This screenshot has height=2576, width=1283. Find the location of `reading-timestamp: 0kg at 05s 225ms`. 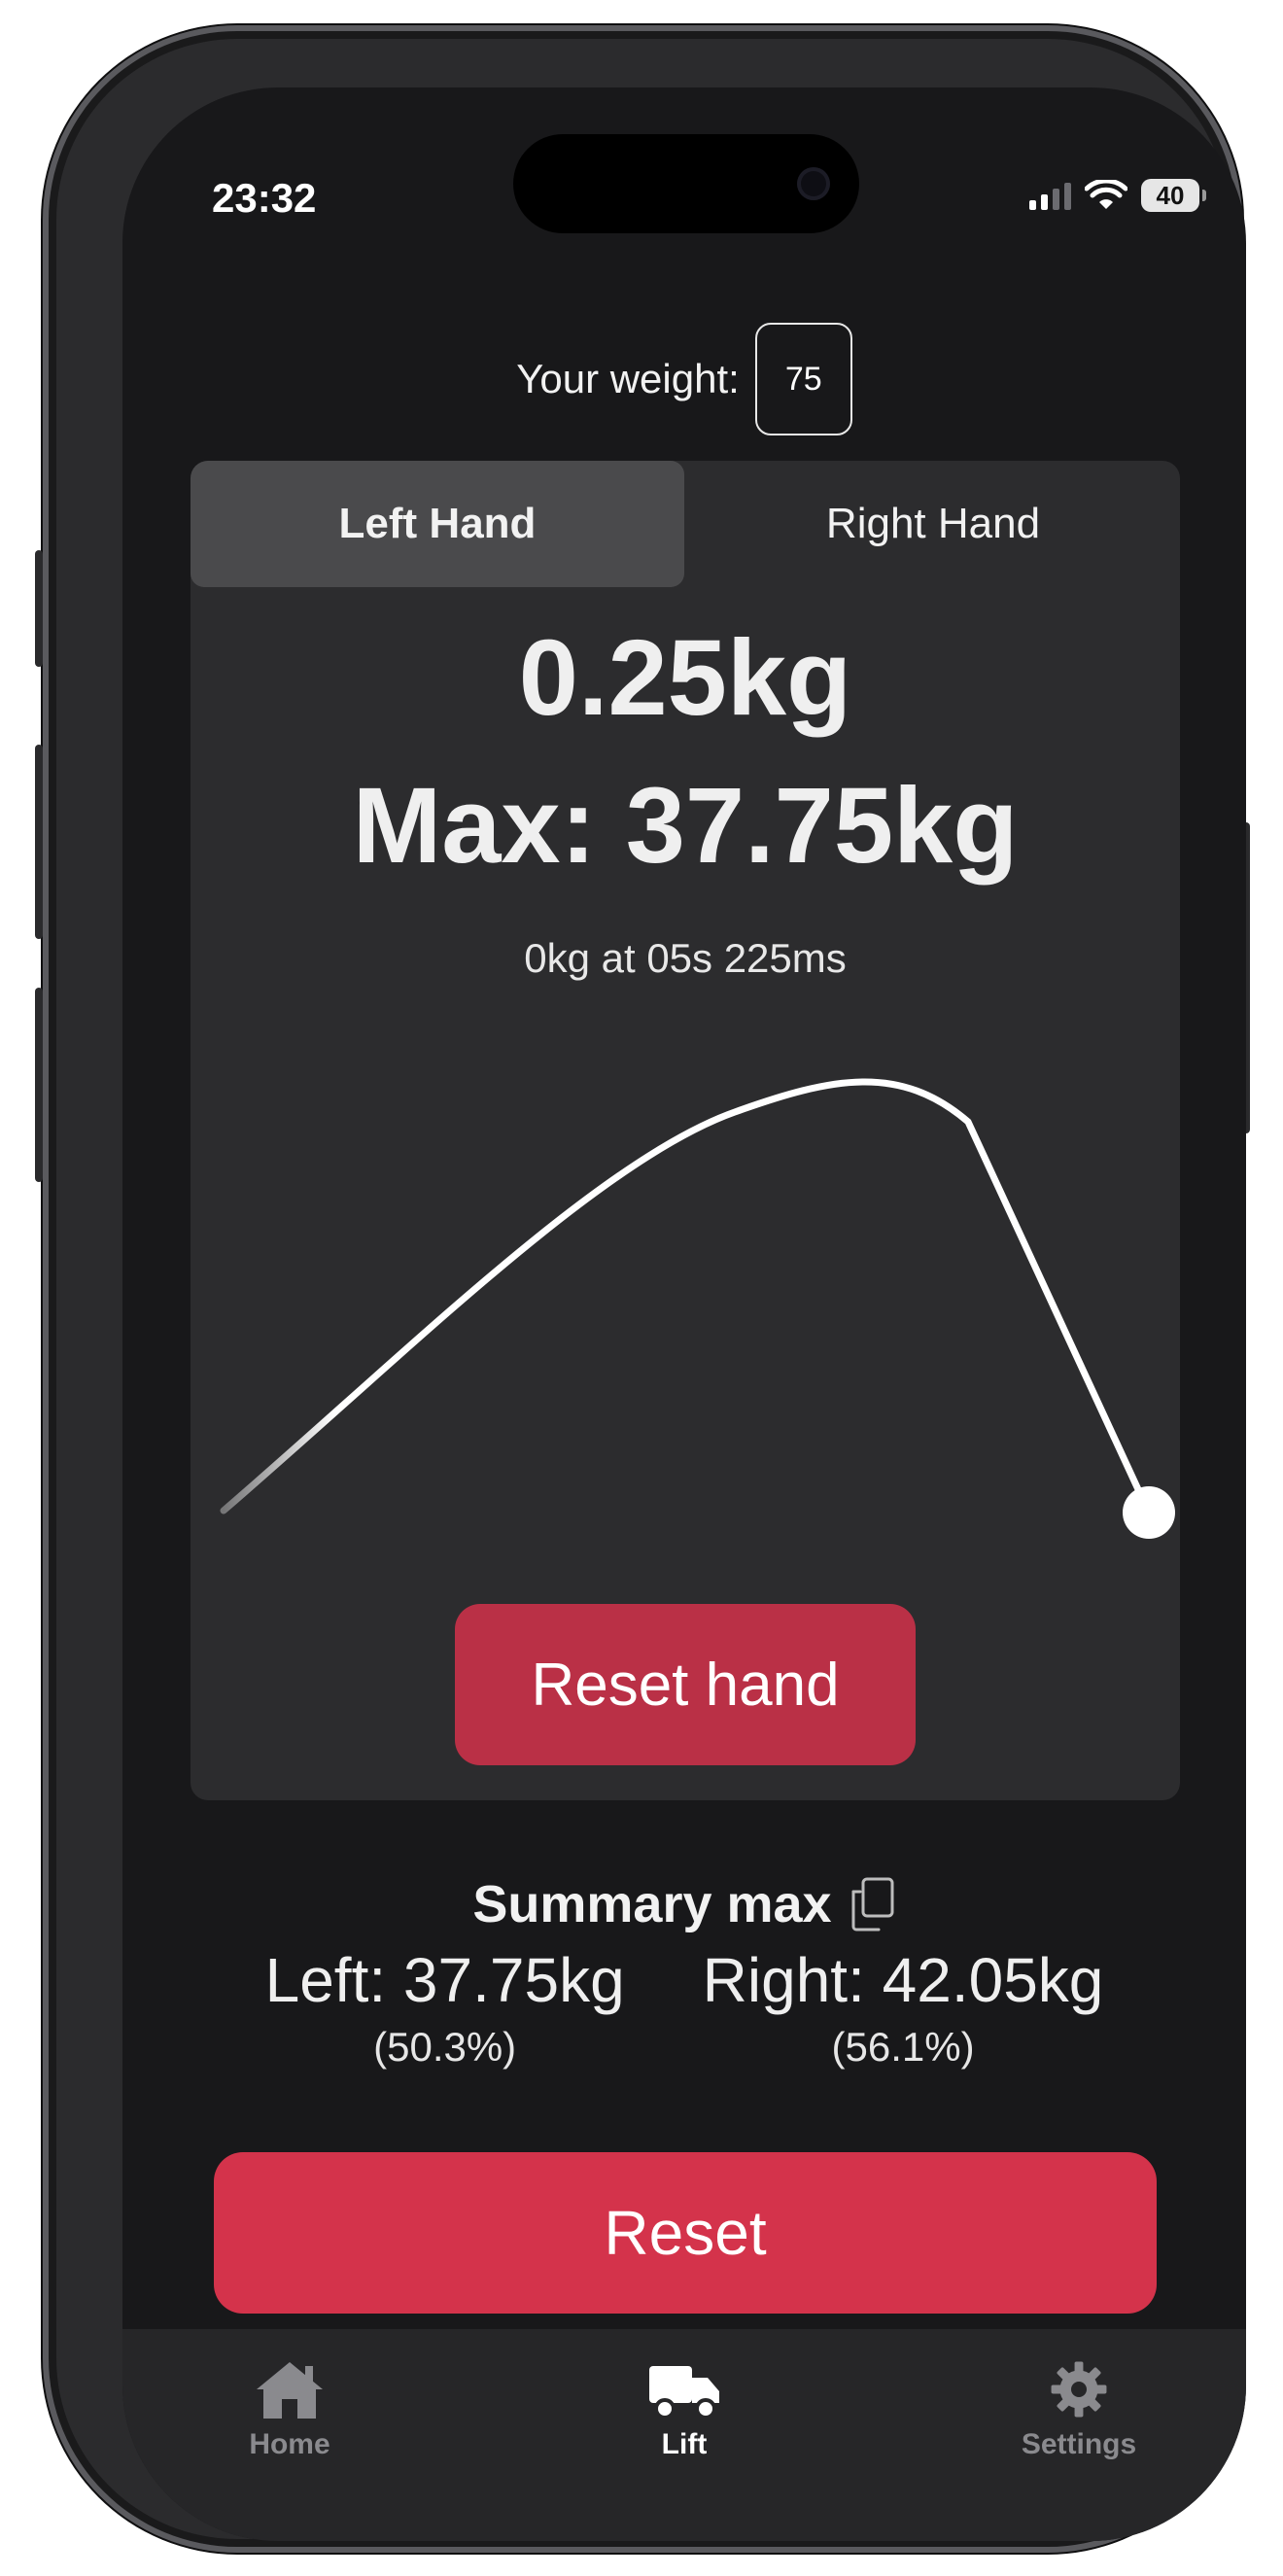

reading-timestamp: 0kg at 05s 225ms is located at coordinates (685, 958).